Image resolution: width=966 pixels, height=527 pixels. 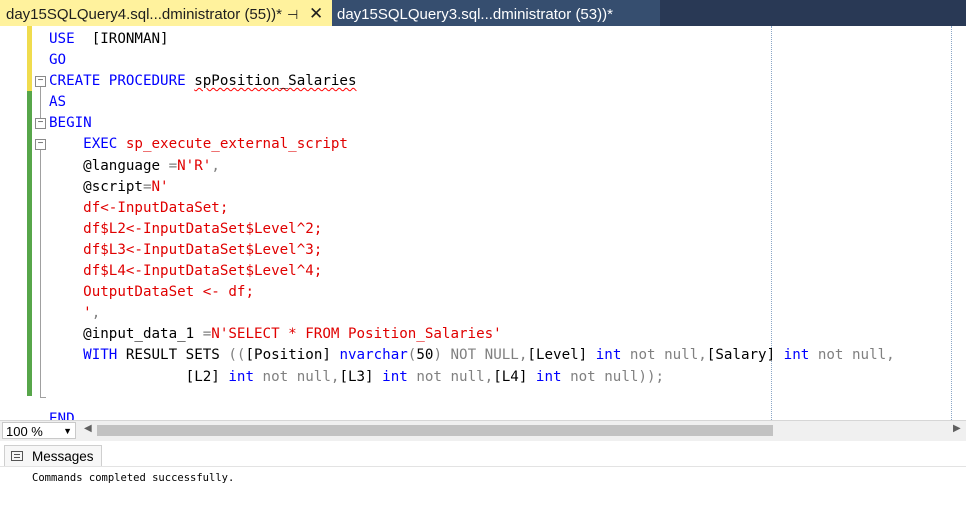 I want to click on tab-title: day15SQLQuery3.sql...dministrator (53))*, so click(x=475, y=14).